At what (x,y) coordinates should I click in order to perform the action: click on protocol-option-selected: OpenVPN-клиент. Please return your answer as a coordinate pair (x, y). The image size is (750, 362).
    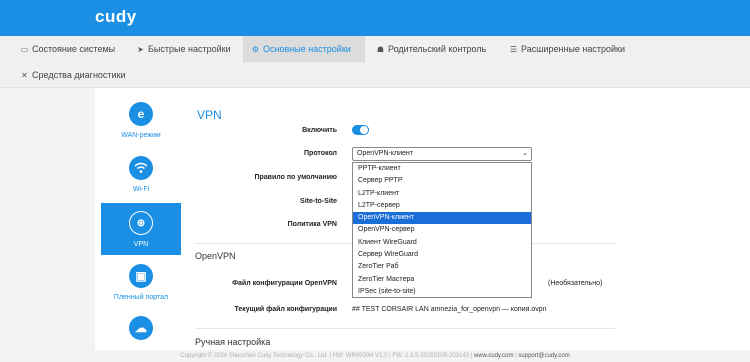
    Looking at the image, I should click on (442, 218).